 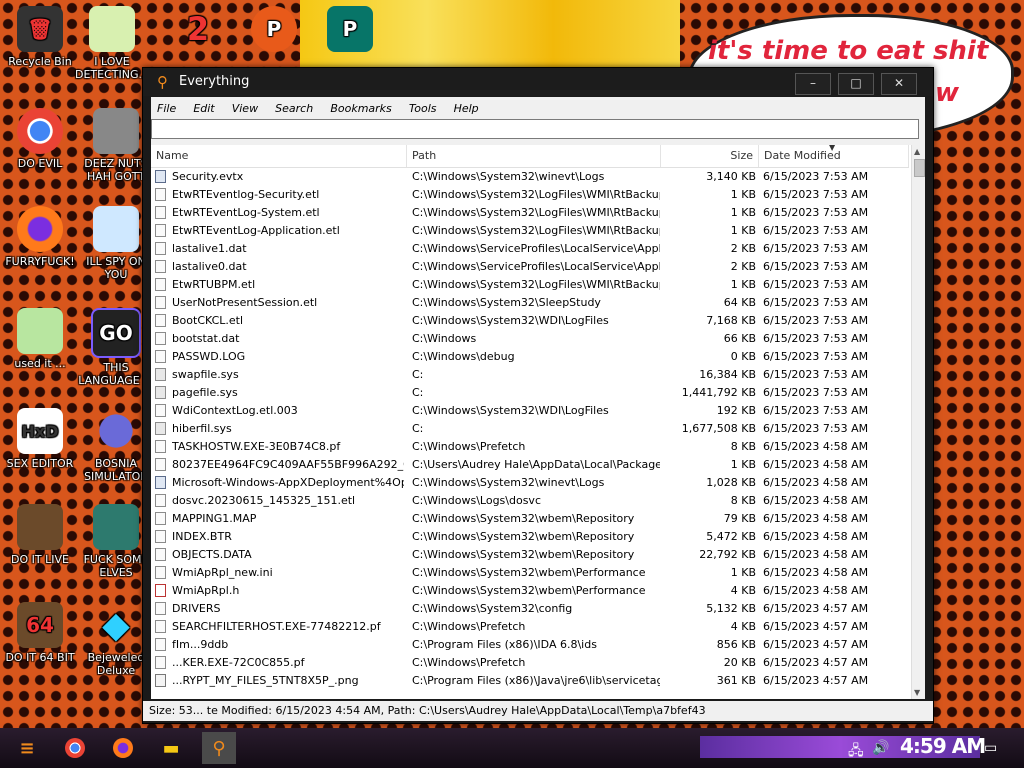 What do you see at coordinates (116, 625) in the screenshot?
I see `diamond-icon: ◆` at bounding box center [116, 625].